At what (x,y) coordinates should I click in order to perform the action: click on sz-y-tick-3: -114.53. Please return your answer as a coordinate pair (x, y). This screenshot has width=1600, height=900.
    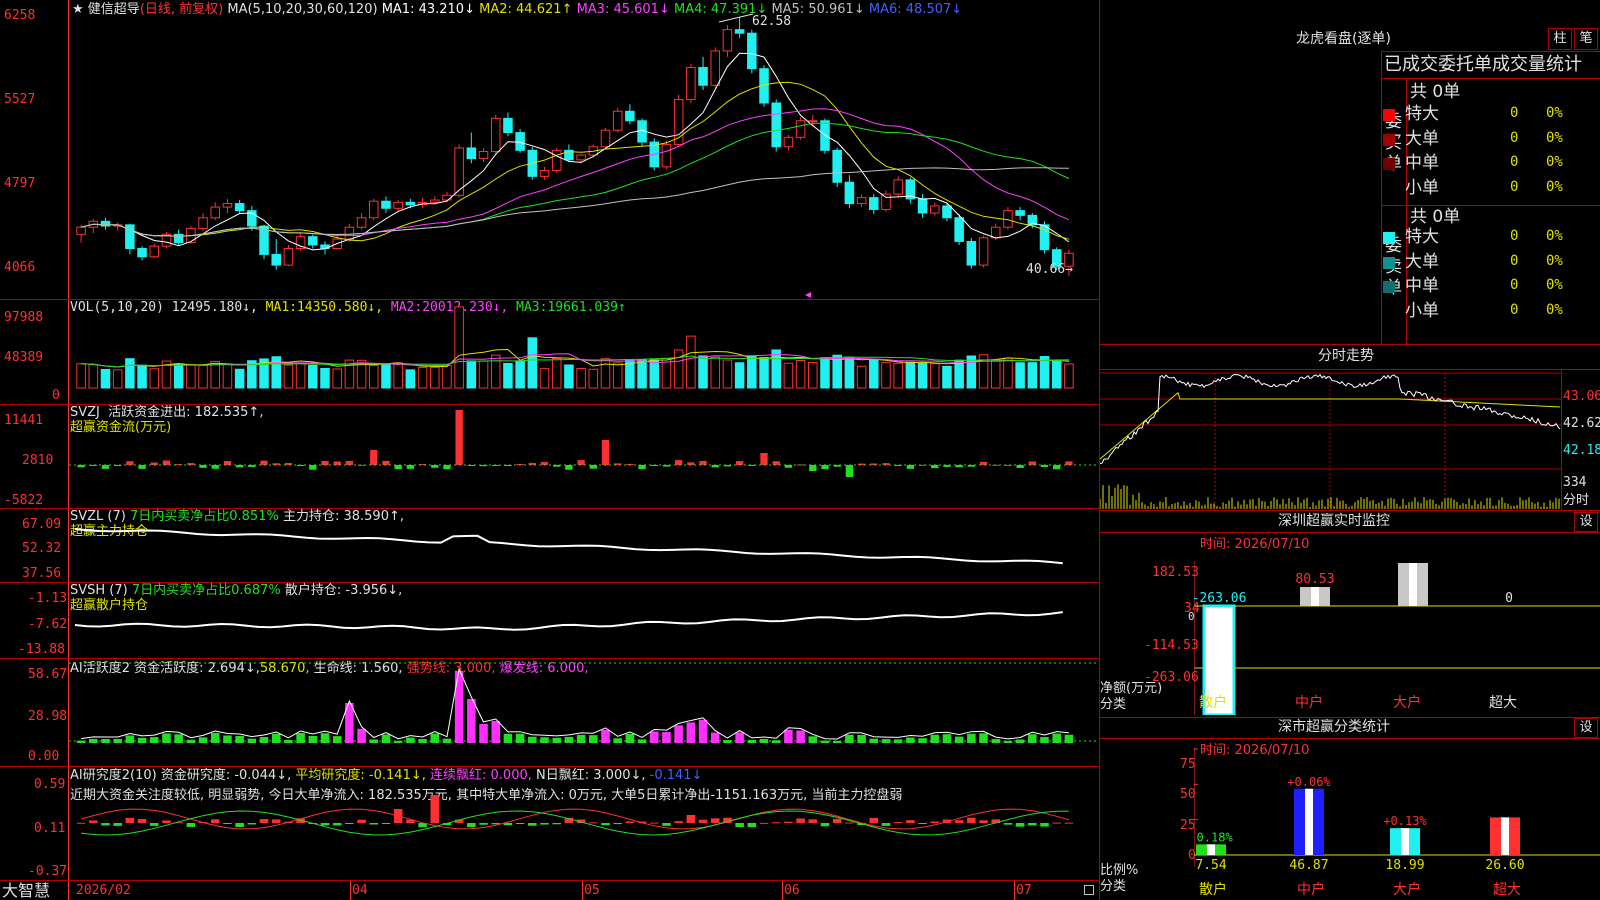
    Looking at the image, I should click on (1171, 645).